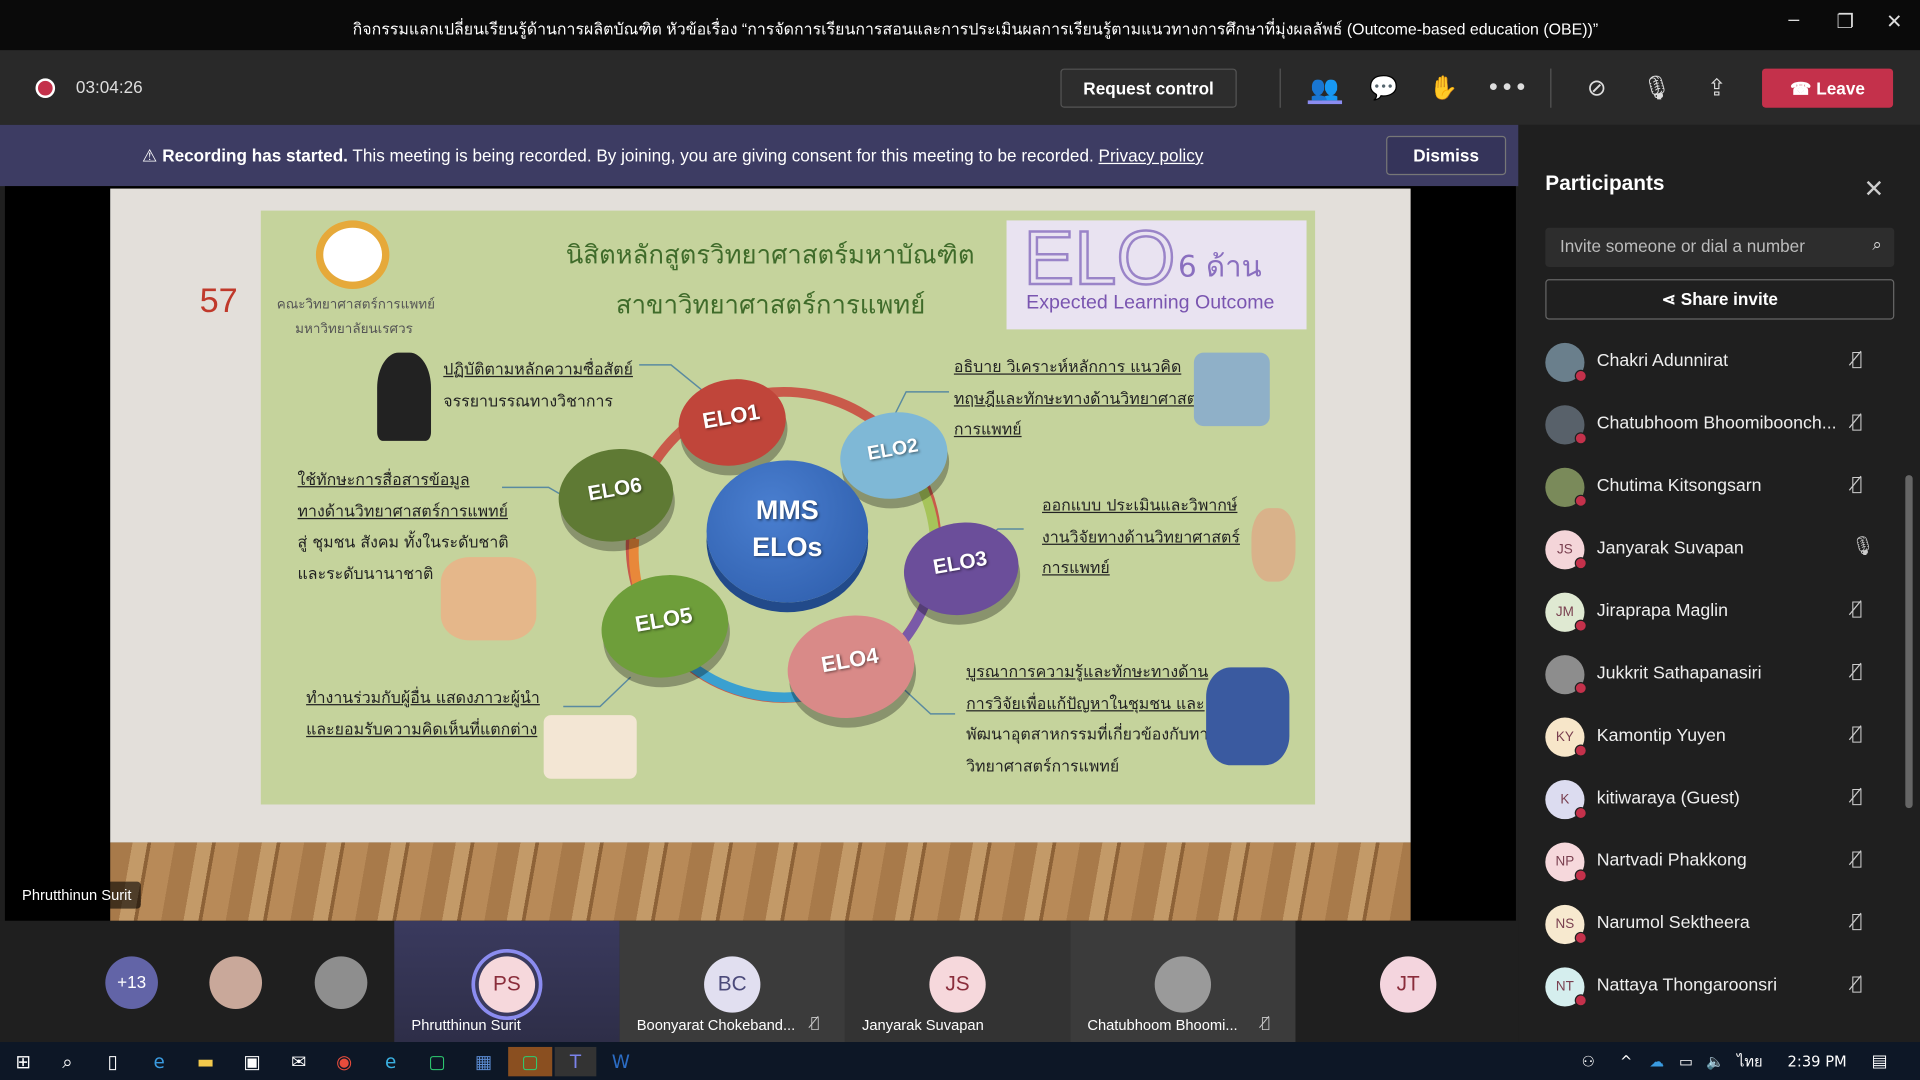 This screenshot has height=1080, width=1920. What do you see at coordinates (1722, 427) in the screenshot?
I see `participant-row: Chatubhoom Bhoomiboonch... 🎙̸` at bounding box center [1722, 427].